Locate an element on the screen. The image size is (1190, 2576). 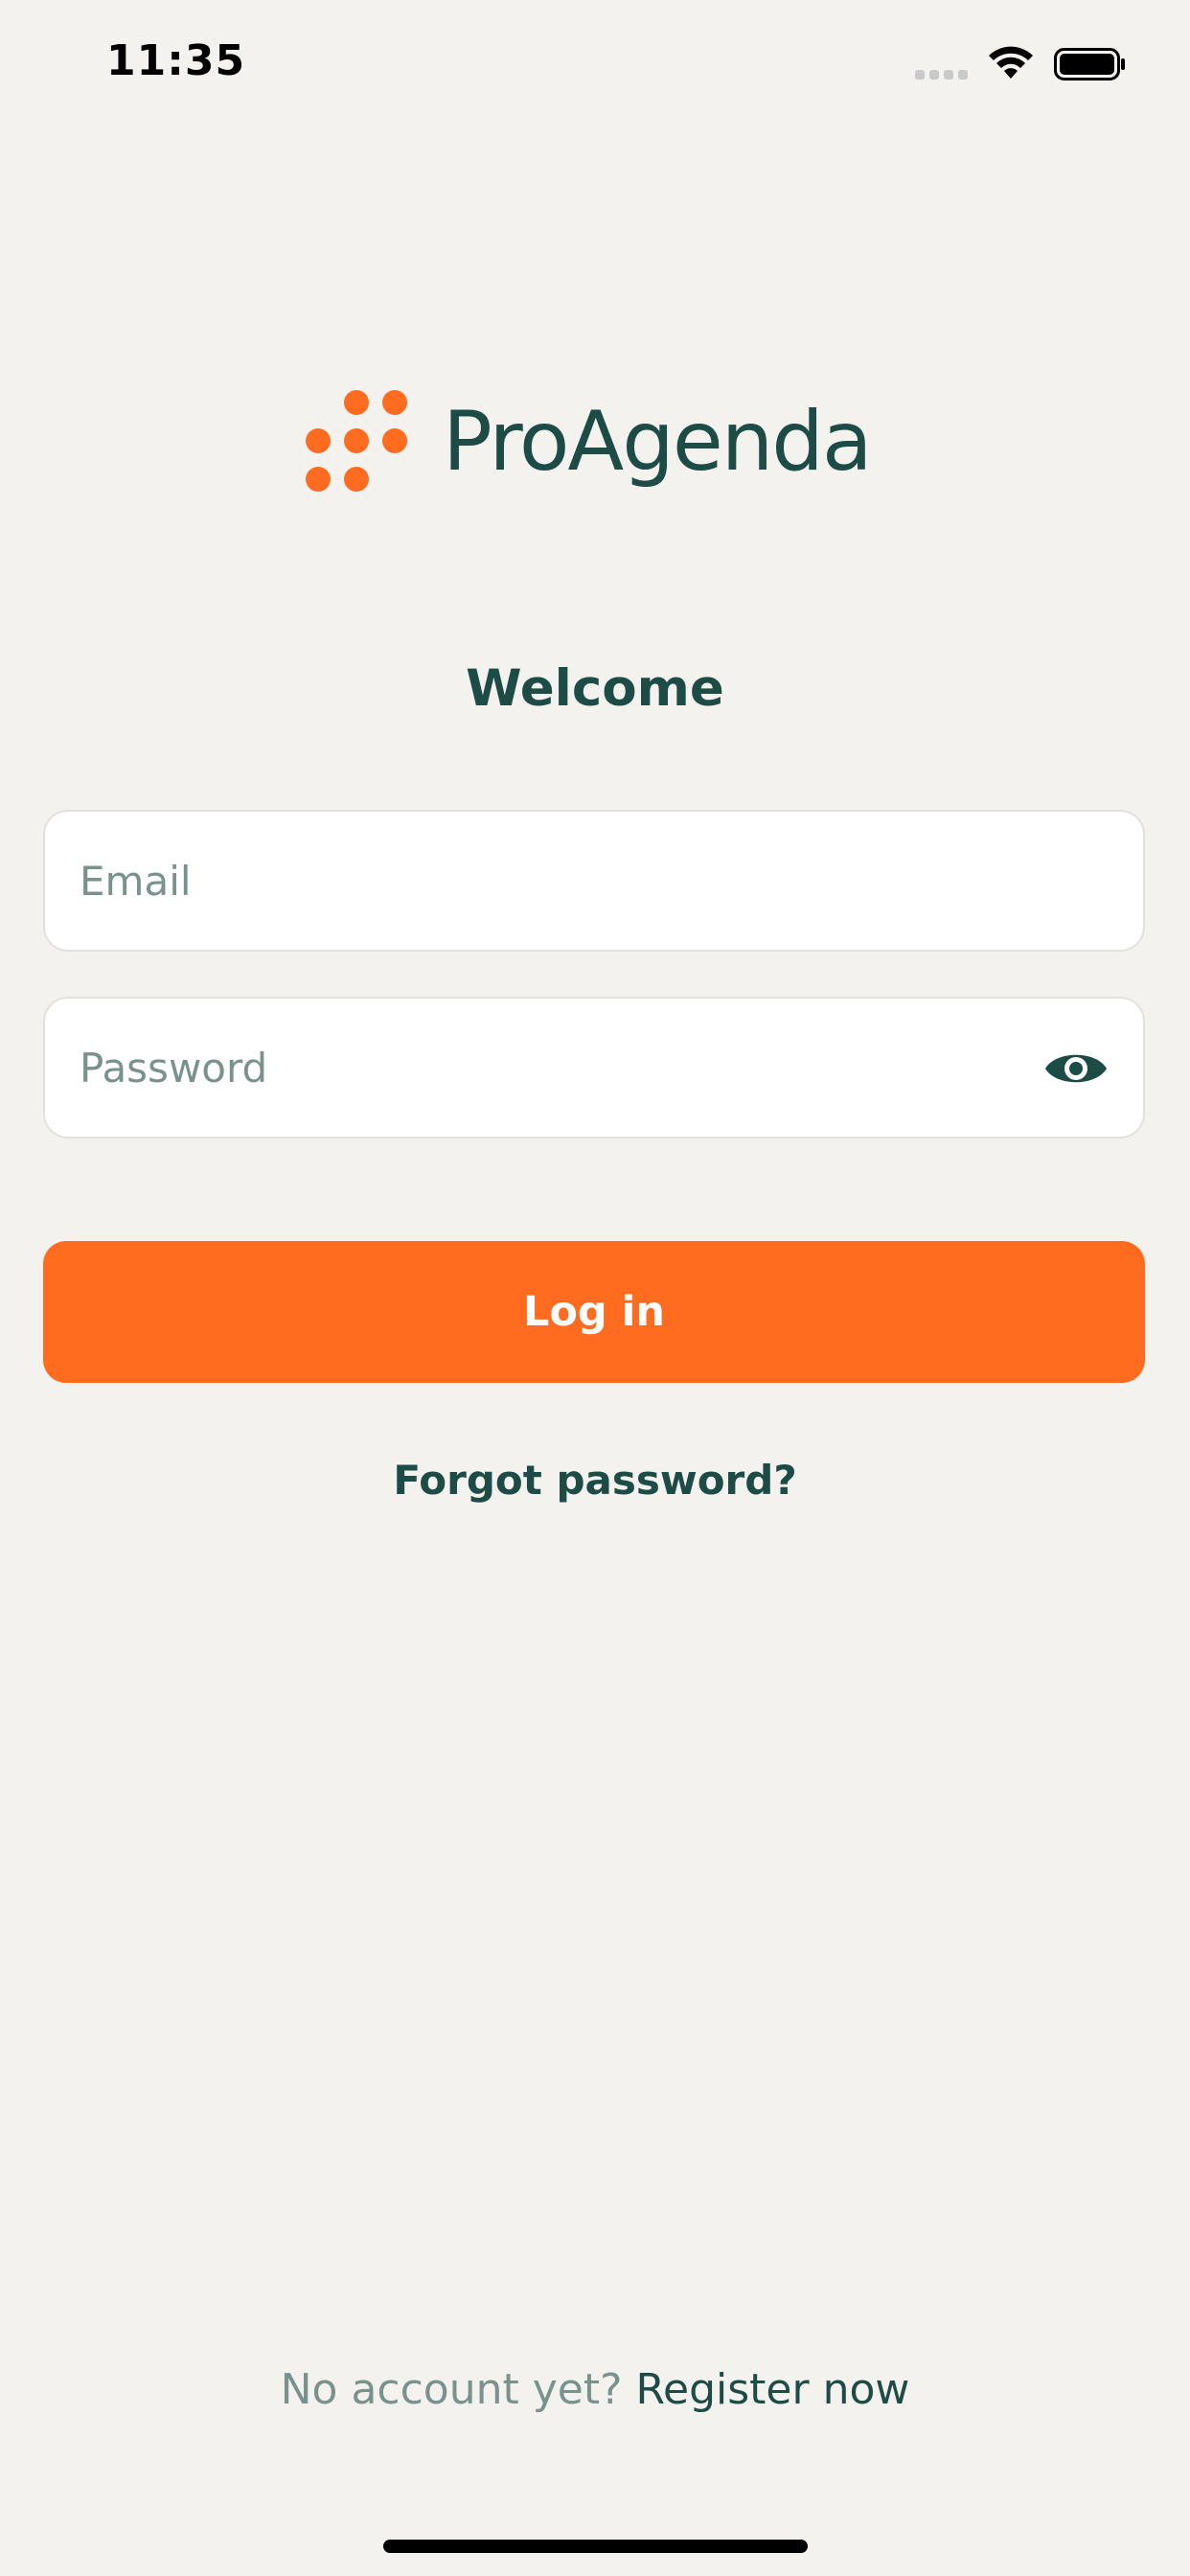
login-button: Log in is located at coordinates (594, 1312).